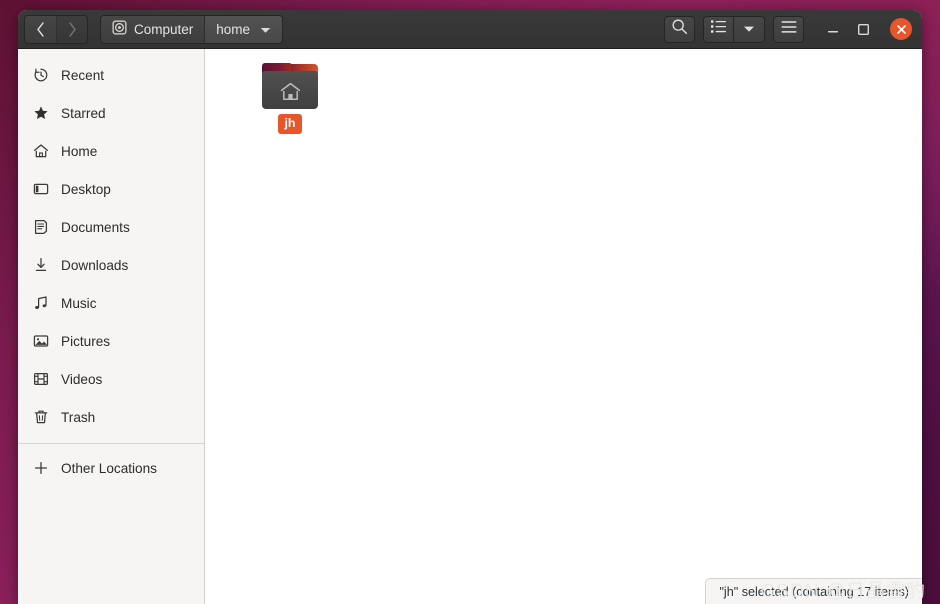 The width and height of the screenshot is (940, 604). Describe the element at coordinates (40, 227) in the screenshot. I see `document-icon` at that location.